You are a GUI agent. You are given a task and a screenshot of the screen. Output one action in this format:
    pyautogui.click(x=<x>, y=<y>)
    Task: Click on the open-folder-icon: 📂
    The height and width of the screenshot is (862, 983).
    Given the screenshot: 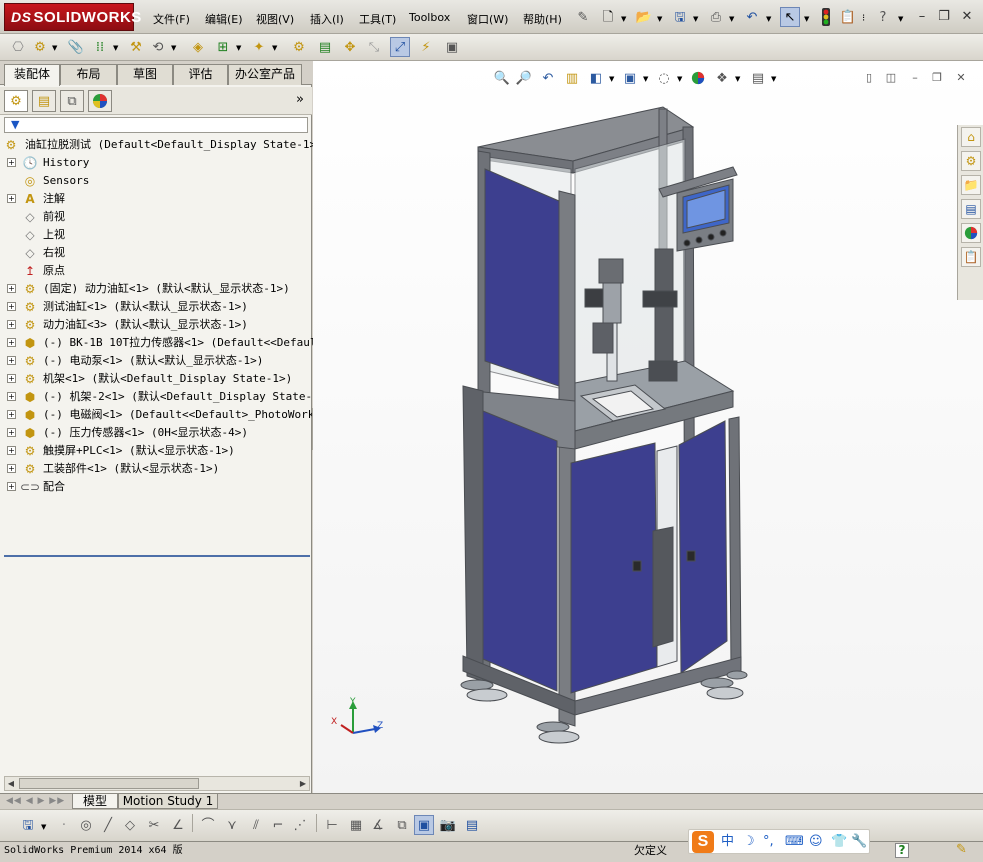 What is the action you would take?
    pyautogui.click(x=644, y=17)
    